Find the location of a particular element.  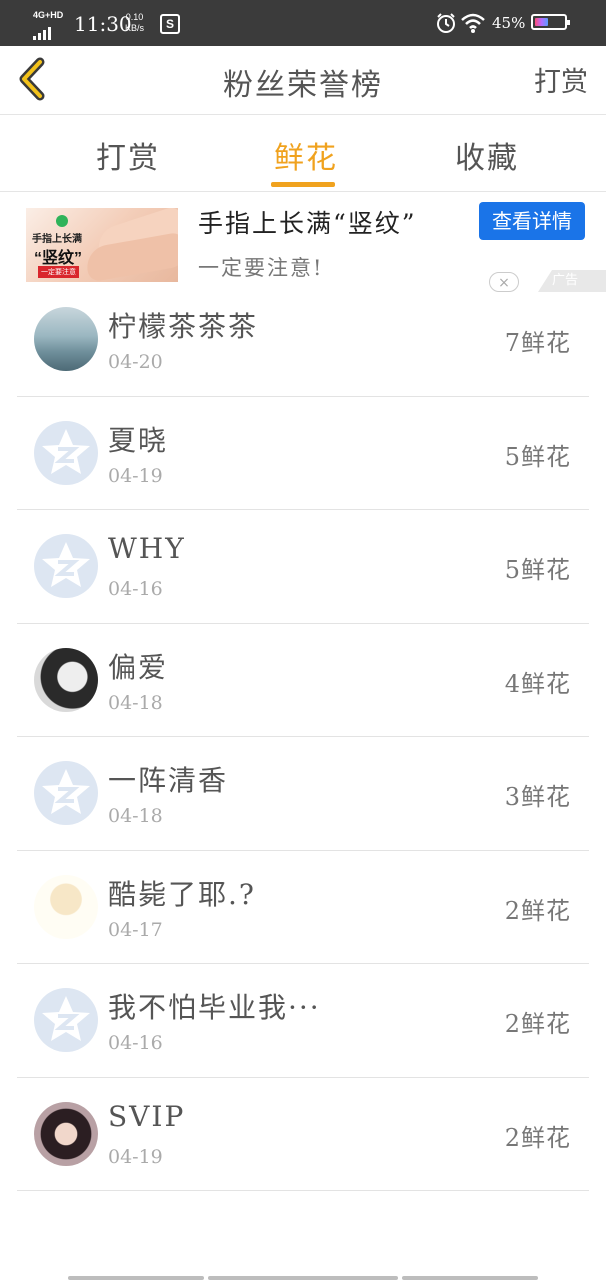

flower-count: 7鲜花 is located at coordinates (537, 343).